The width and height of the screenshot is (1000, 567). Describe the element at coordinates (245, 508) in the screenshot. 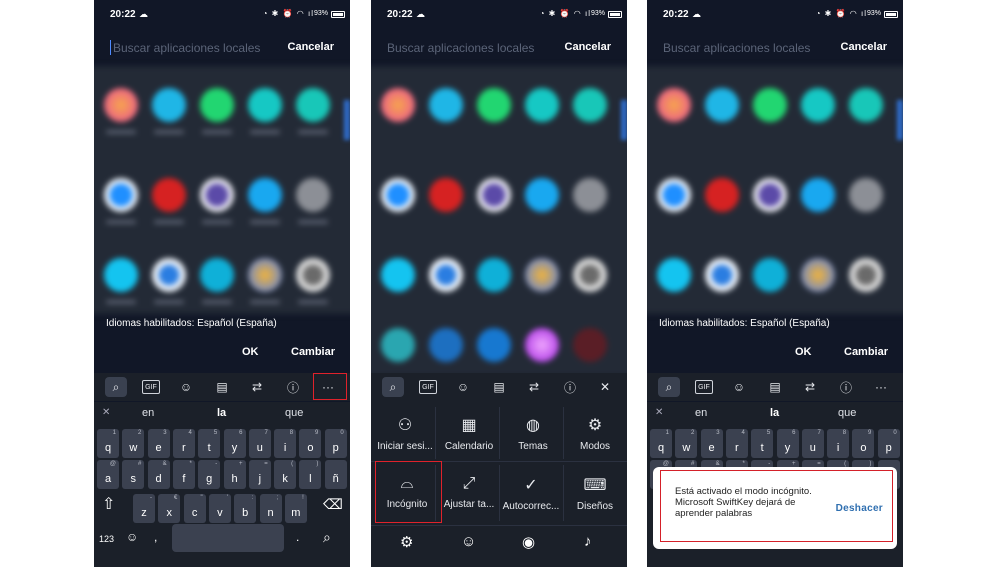

I see `key-b: :b` at that location.